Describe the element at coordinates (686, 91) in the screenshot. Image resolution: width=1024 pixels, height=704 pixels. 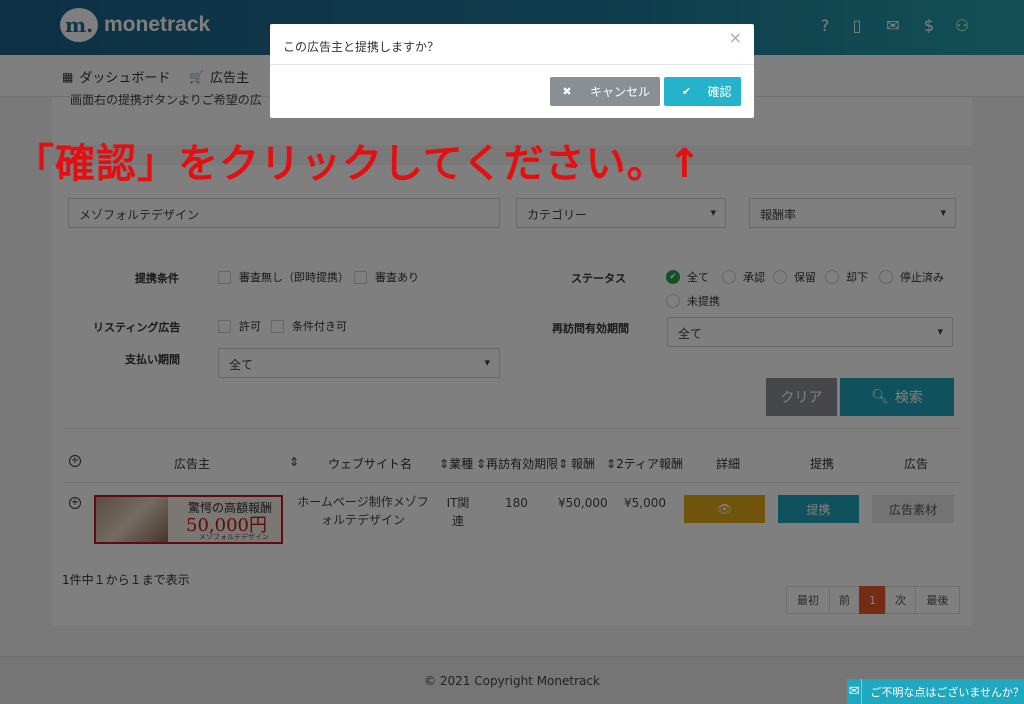
I see `check-icon: ✔` at that location.